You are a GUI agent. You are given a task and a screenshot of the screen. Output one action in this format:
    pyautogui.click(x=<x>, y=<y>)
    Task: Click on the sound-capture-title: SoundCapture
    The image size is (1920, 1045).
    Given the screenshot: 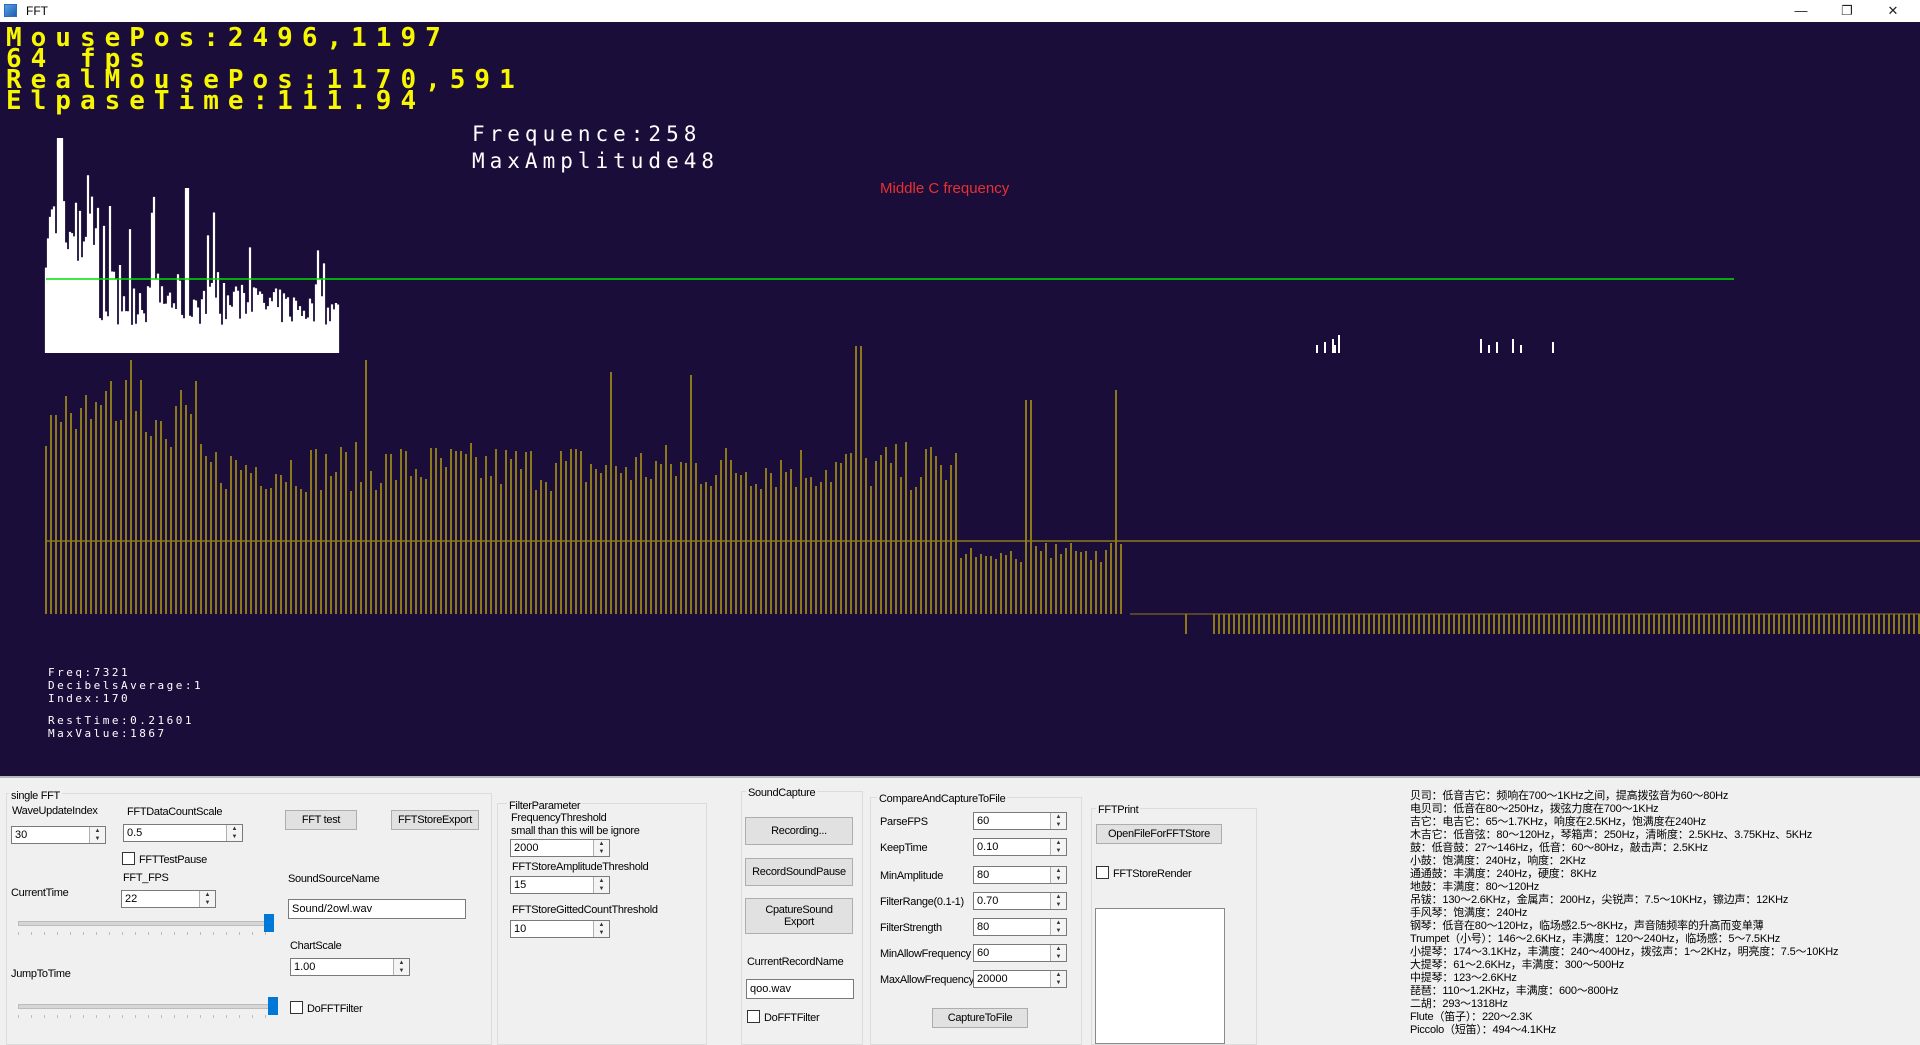 What is the action you would take?
    pyautogui.click(x=782, y=793)
    